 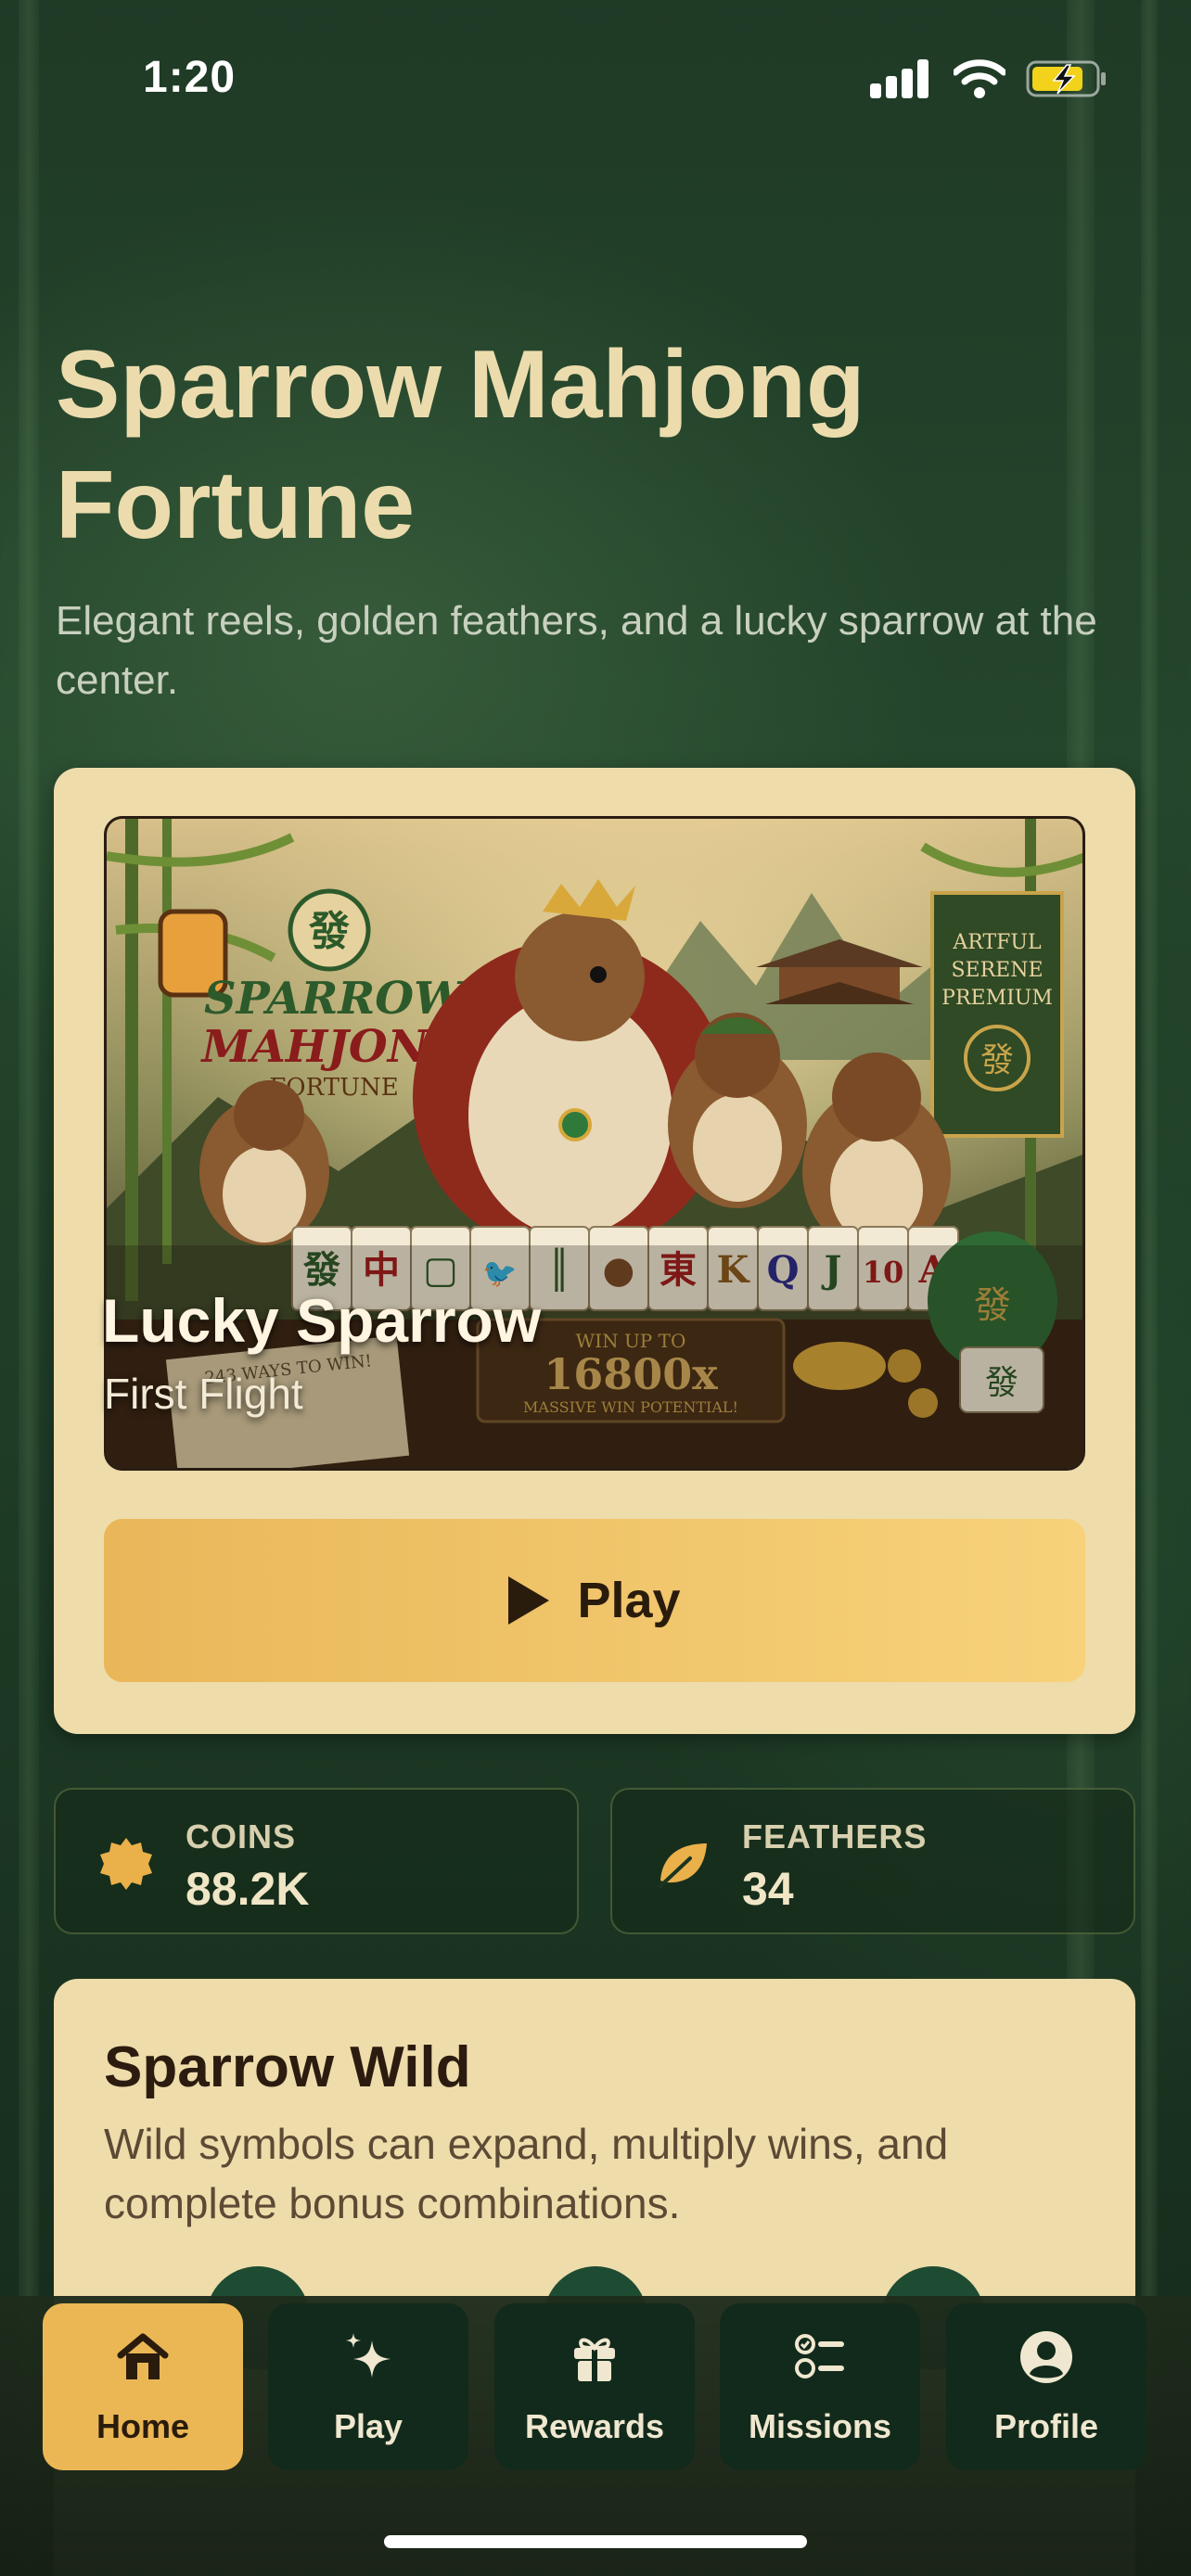 I want to click on person-circle-icon, so click(x=1046, y=2357).